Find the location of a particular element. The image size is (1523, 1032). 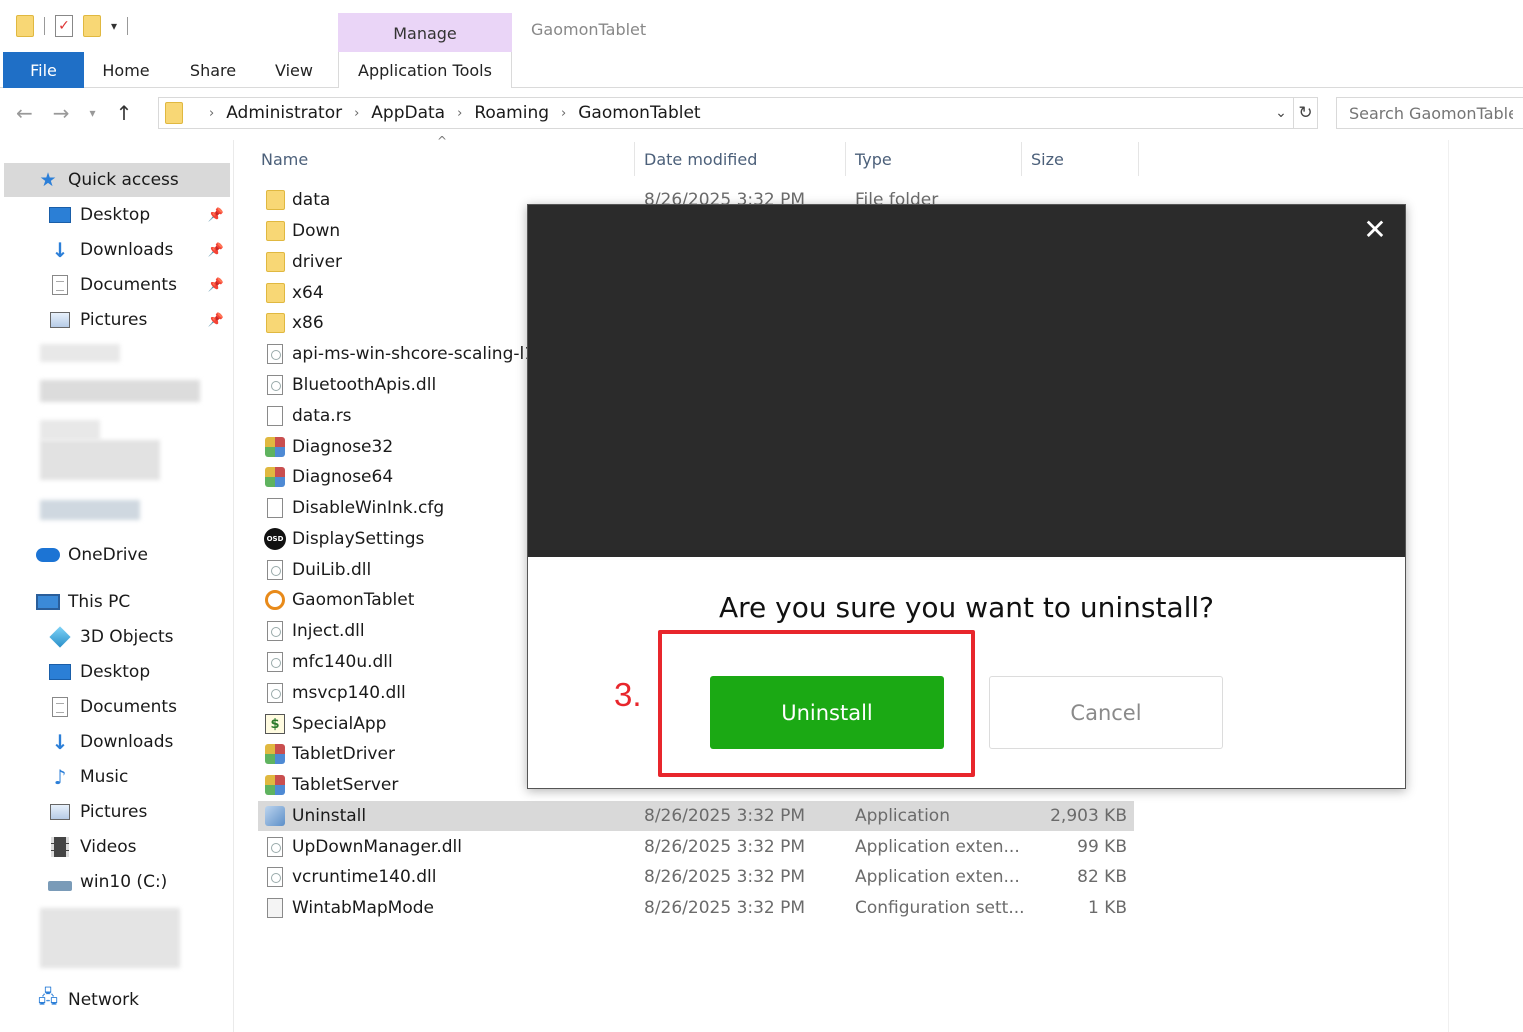

star-icon: ★ is located at coordinates (48, 180).